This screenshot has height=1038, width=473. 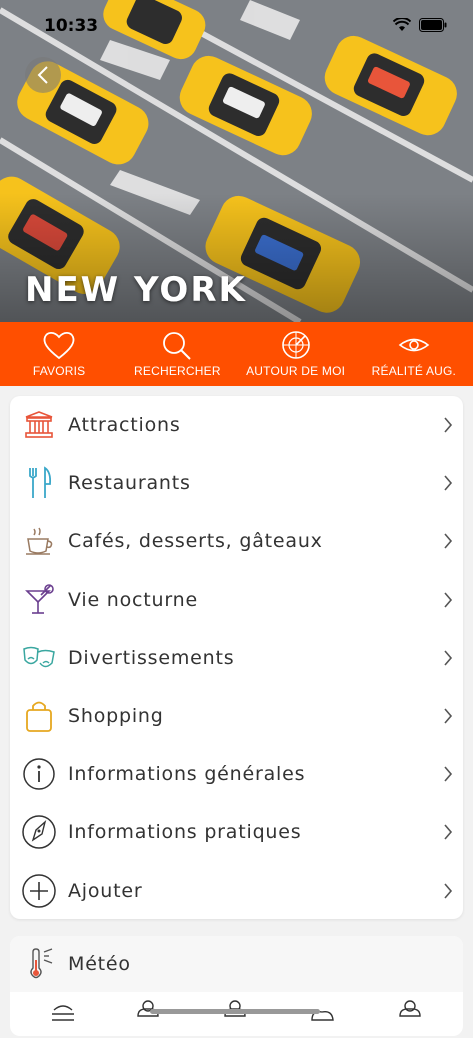 What do you see at coordinates (124, 425) in the screenshot?
I see `menu-item-label: Attractions` at bounding box center [124, 425].